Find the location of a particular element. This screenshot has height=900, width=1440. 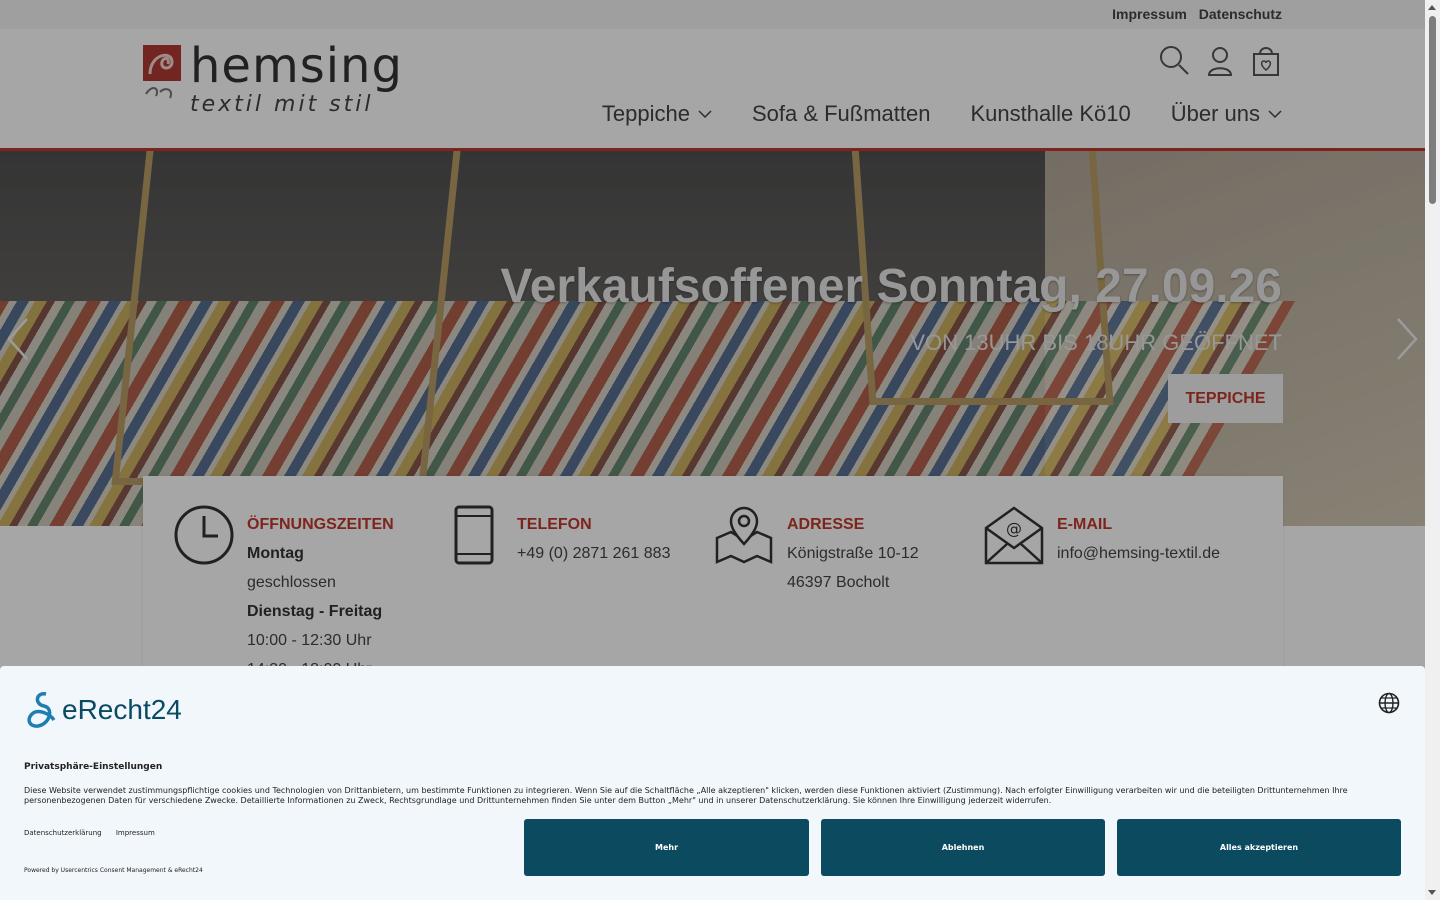

consent-privacy-link: Datenschutzerklärung is located at coordinates (63, 833).